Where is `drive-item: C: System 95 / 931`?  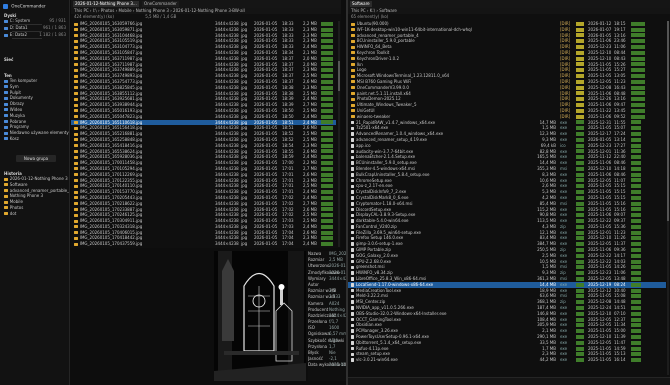 drive-item: C: System 95 / 931 is located at coordinates (35, 21).